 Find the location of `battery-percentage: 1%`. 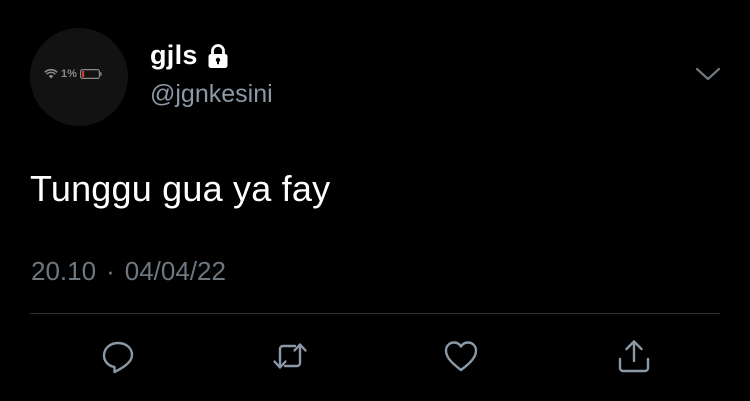

battery-percentage: 1% is located at coordinates (69, 74).